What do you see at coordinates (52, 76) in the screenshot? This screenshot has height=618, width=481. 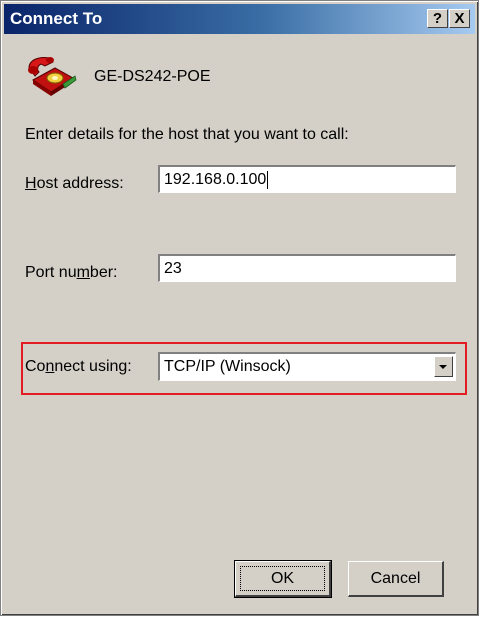 I see `red-telephone-icon` at bounding box center [52, 76].